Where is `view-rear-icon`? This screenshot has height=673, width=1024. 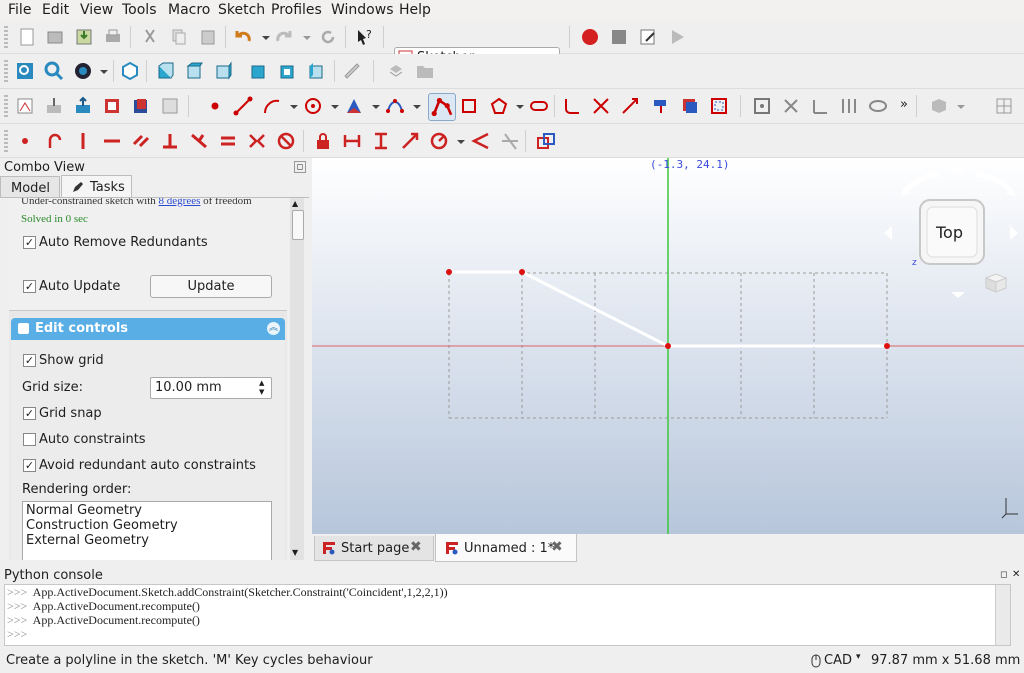 view-rear-icon is located at coordinates (259, 71).